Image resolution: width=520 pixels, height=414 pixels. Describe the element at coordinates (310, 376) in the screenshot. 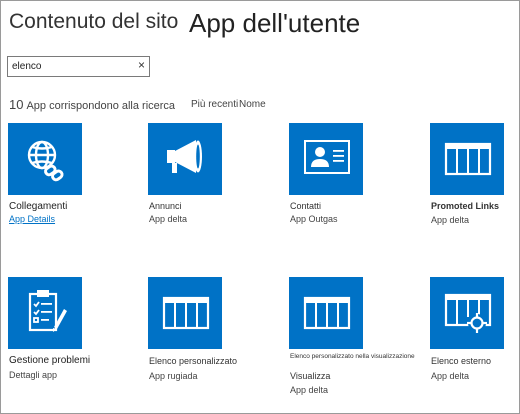

I see `app-name-line2: Visualizza` at that location.